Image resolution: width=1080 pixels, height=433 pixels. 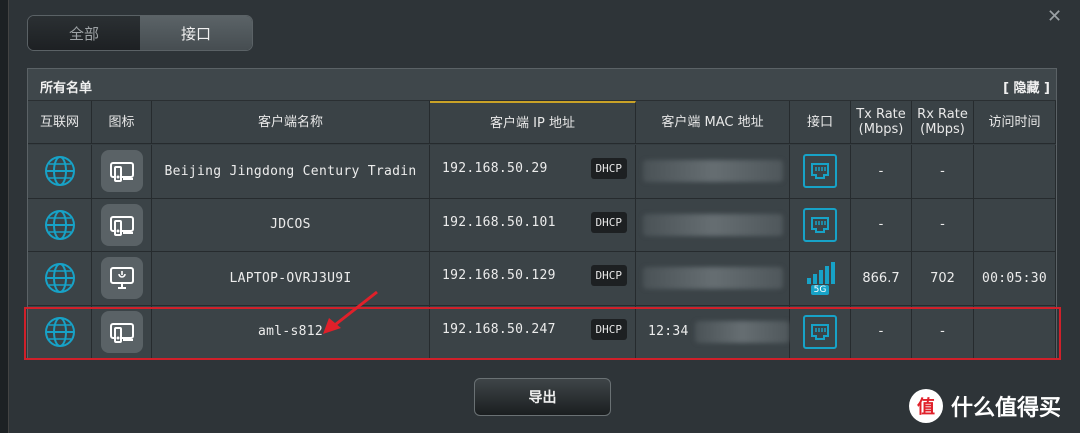 What do you see at coordinates (1006, 408) in the screenshot?
I see `watermark-text: 什么值得买` at bounding box center [1006, 408].